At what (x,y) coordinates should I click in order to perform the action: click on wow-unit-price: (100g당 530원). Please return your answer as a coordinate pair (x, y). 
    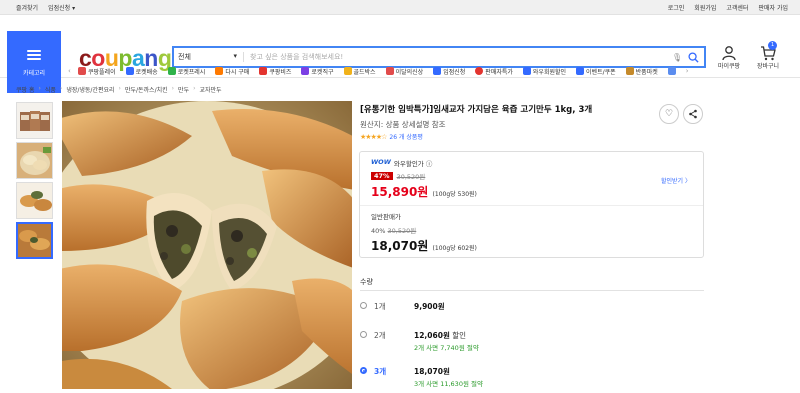
    Looking at the image, I should click on (454, 194).